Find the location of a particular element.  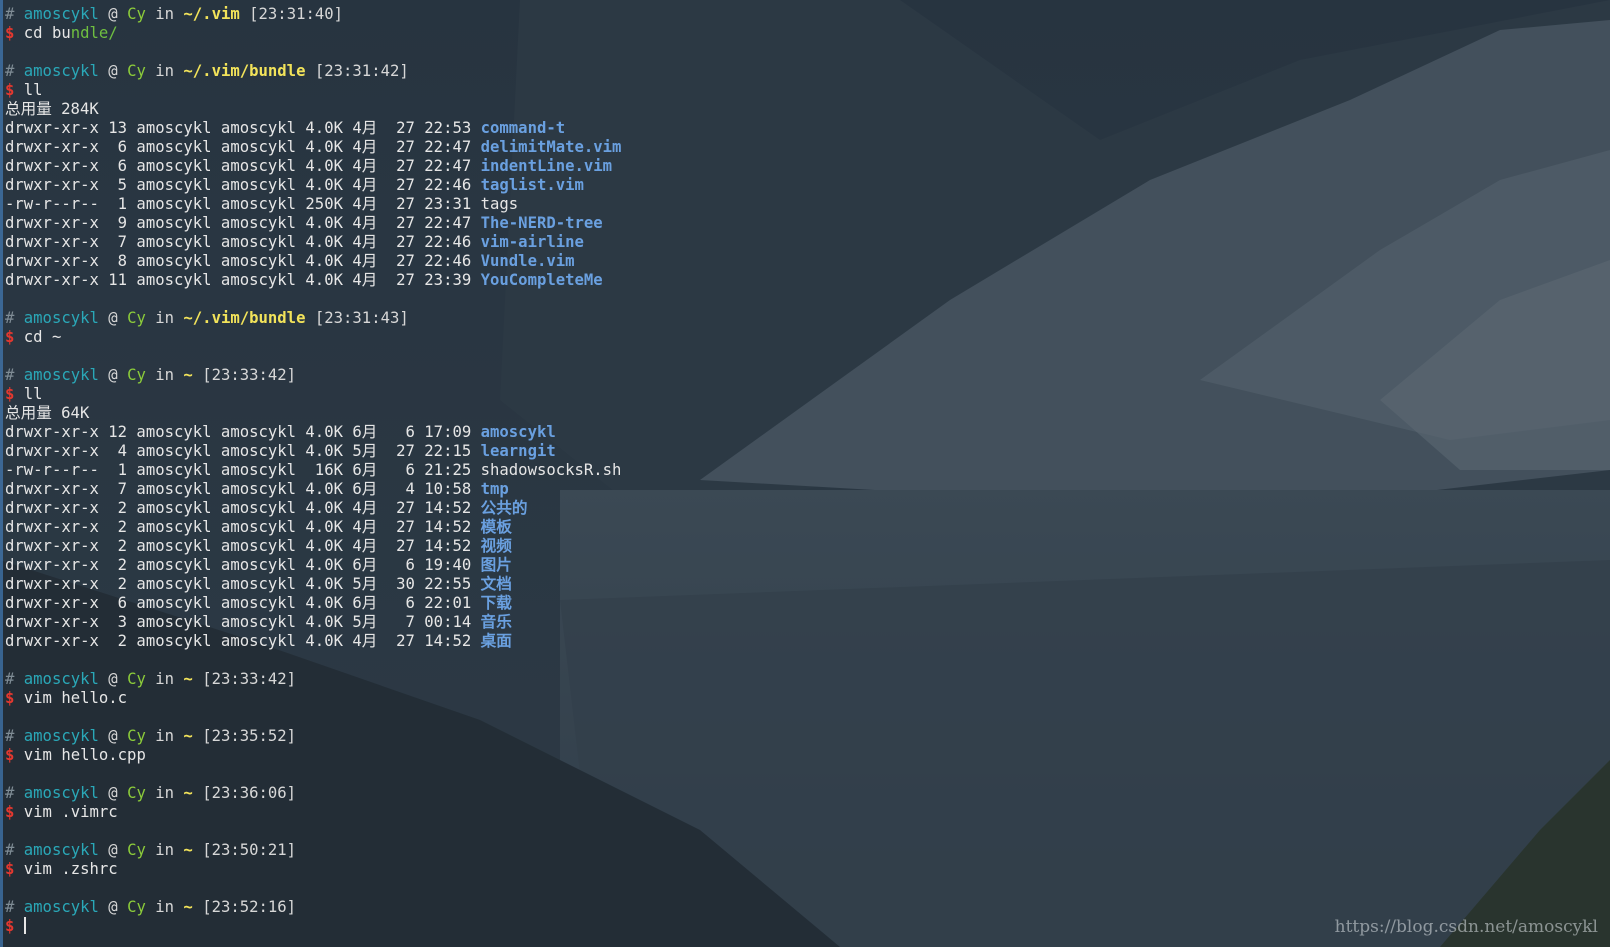

ls-directory-name: learngit is located at coordinates (518, 451).